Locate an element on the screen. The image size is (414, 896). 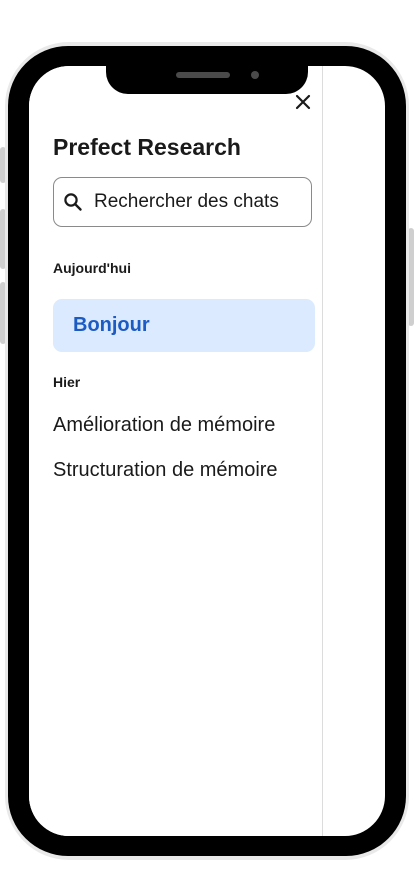
chat-item-bonjour: Bonjour is located at coordinates (184, 325).